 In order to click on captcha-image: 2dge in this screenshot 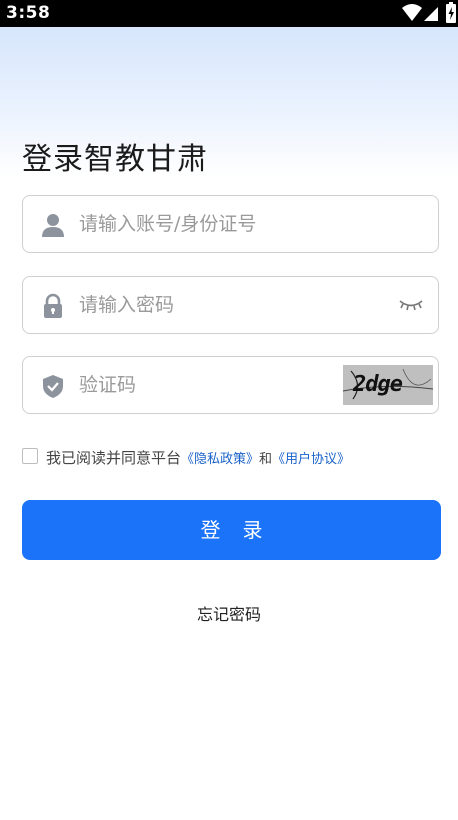, I will do `click(388, 385)`.